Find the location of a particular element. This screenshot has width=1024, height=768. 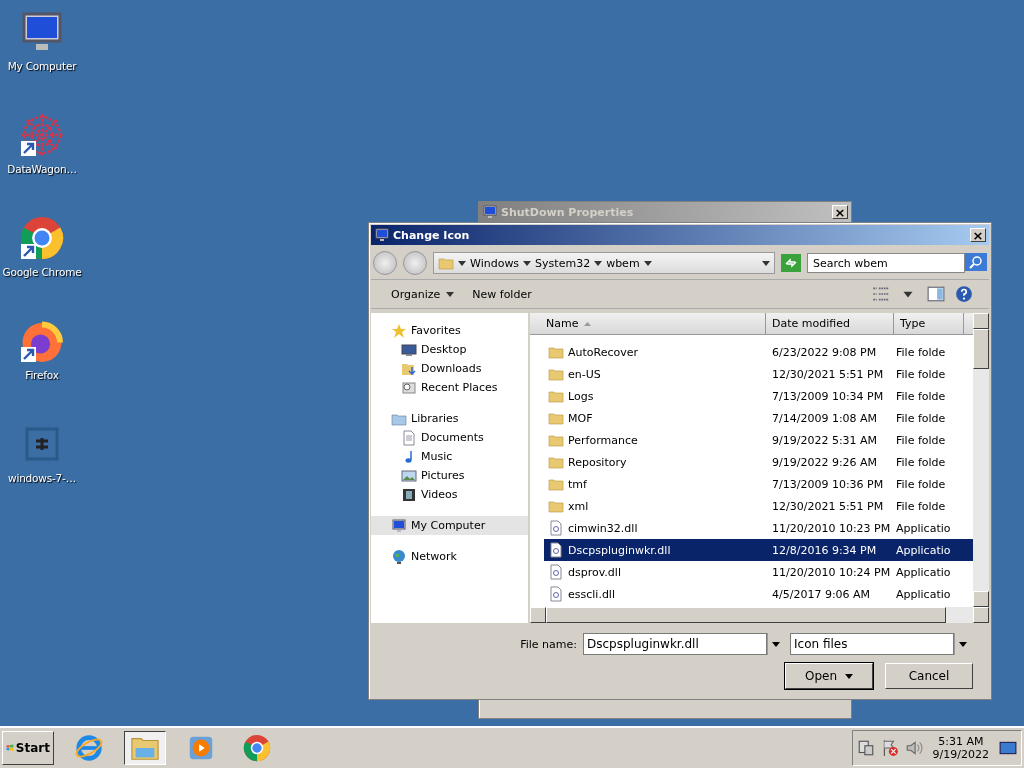

speaker-icon is located at coordinates (913, 748).